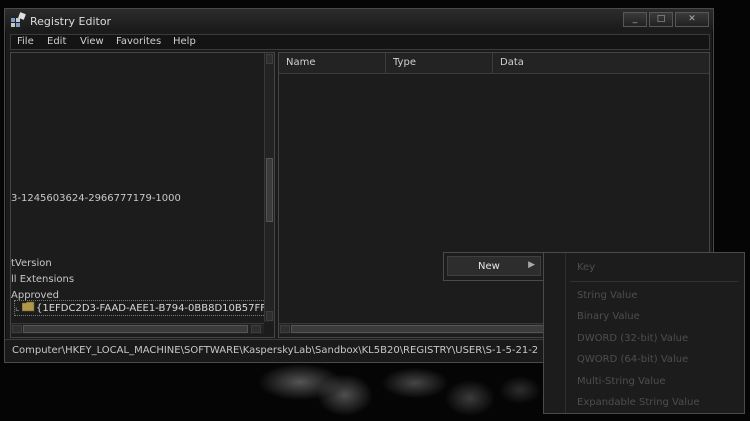 This screenshot has width=750, height=421. Describe the element at coordinates (269, 316) in the screenshot. I see `scroll-down-arrow` at that location.